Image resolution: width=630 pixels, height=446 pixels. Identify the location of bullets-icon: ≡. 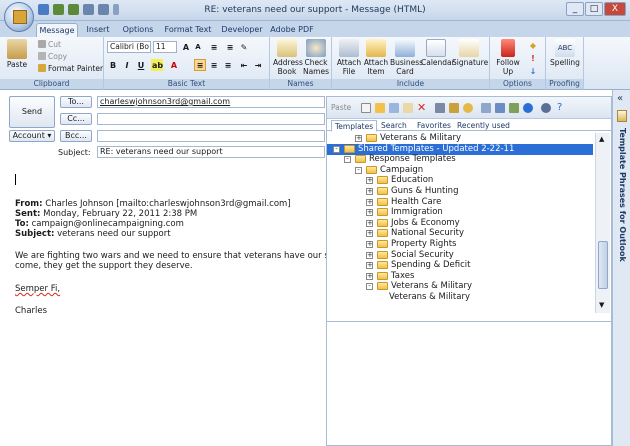
(214, 47).